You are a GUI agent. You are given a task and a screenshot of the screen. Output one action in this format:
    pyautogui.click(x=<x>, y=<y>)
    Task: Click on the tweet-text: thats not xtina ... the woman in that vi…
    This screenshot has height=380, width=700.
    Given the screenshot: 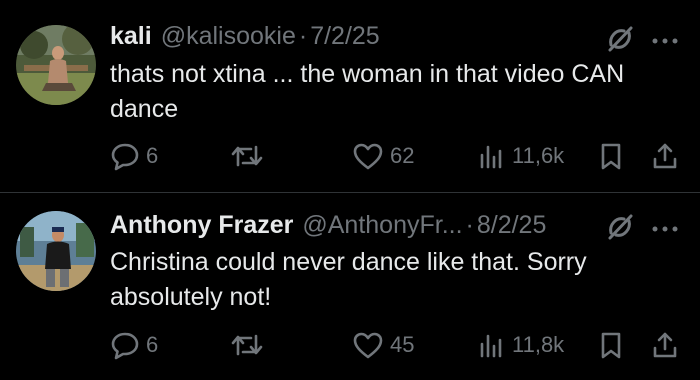 What is the action you would take?
    pyautogui.click(x=367, y=91)
    